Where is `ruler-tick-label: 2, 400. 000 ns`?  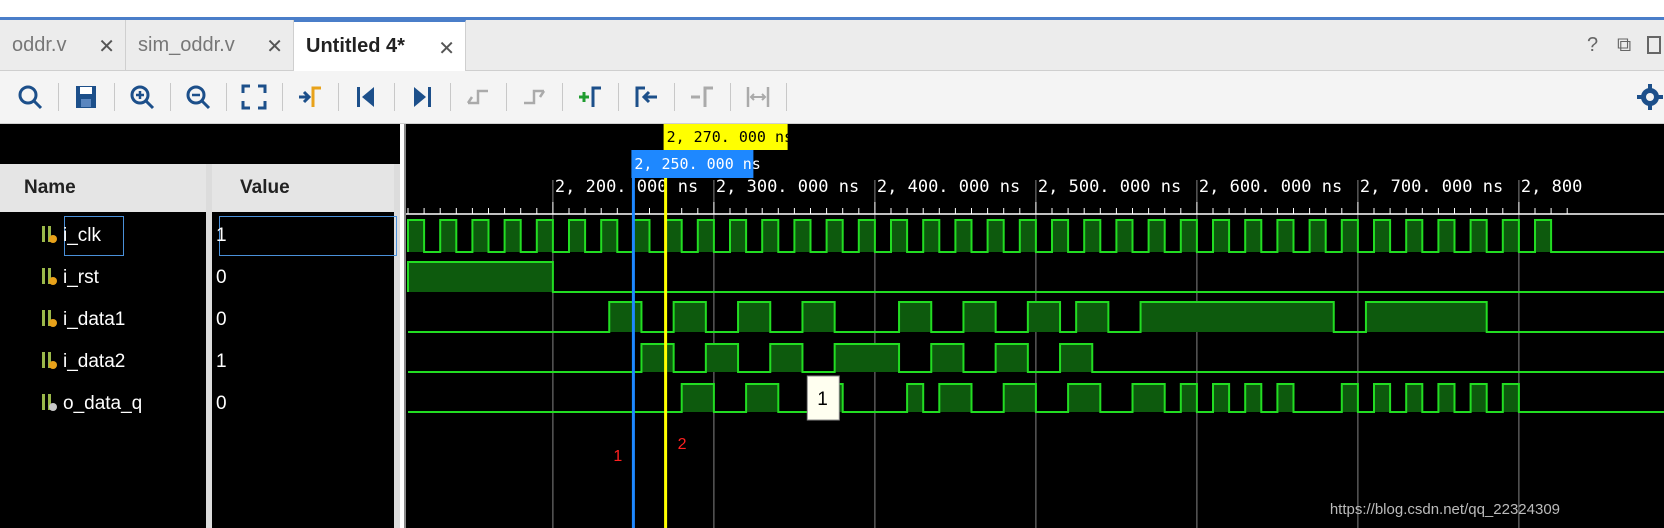 ruler-tick-label: 2, 400. 000 ns is located at coordinates (948, 187).